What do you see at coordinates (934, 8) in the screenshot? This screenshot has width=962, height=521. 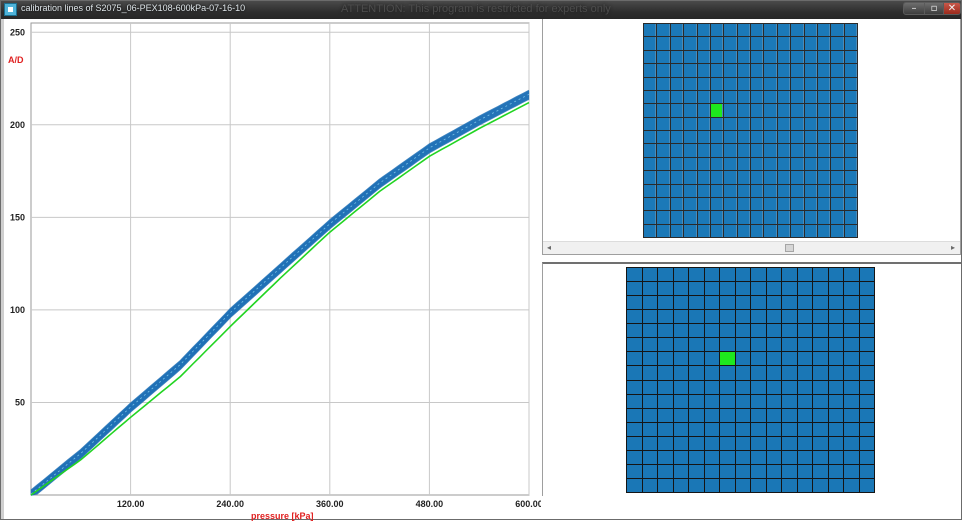 I see `maximize-button: ▫` at bounding box center [934, 8].